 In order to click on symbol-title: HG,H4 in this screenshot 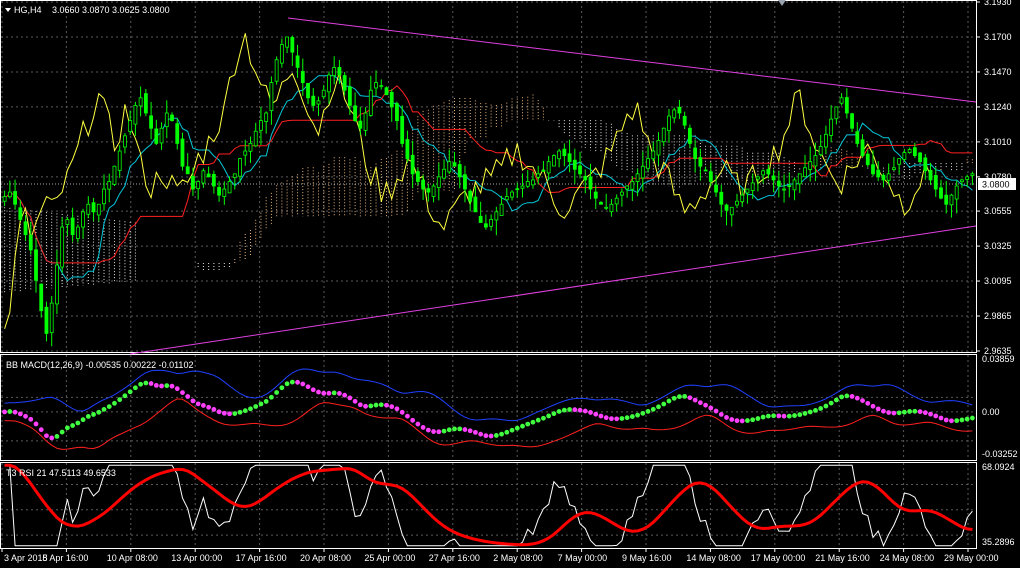, I will do `click(28, 10)`.